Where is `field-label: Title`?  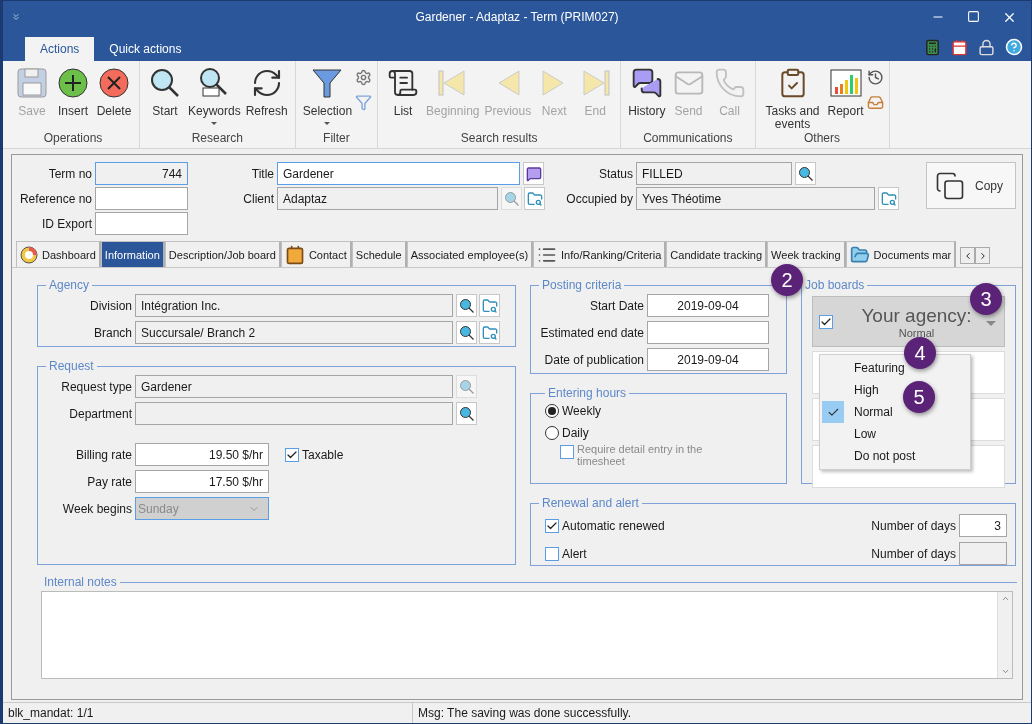
field-label: Title is located at coordinates (262, 173).